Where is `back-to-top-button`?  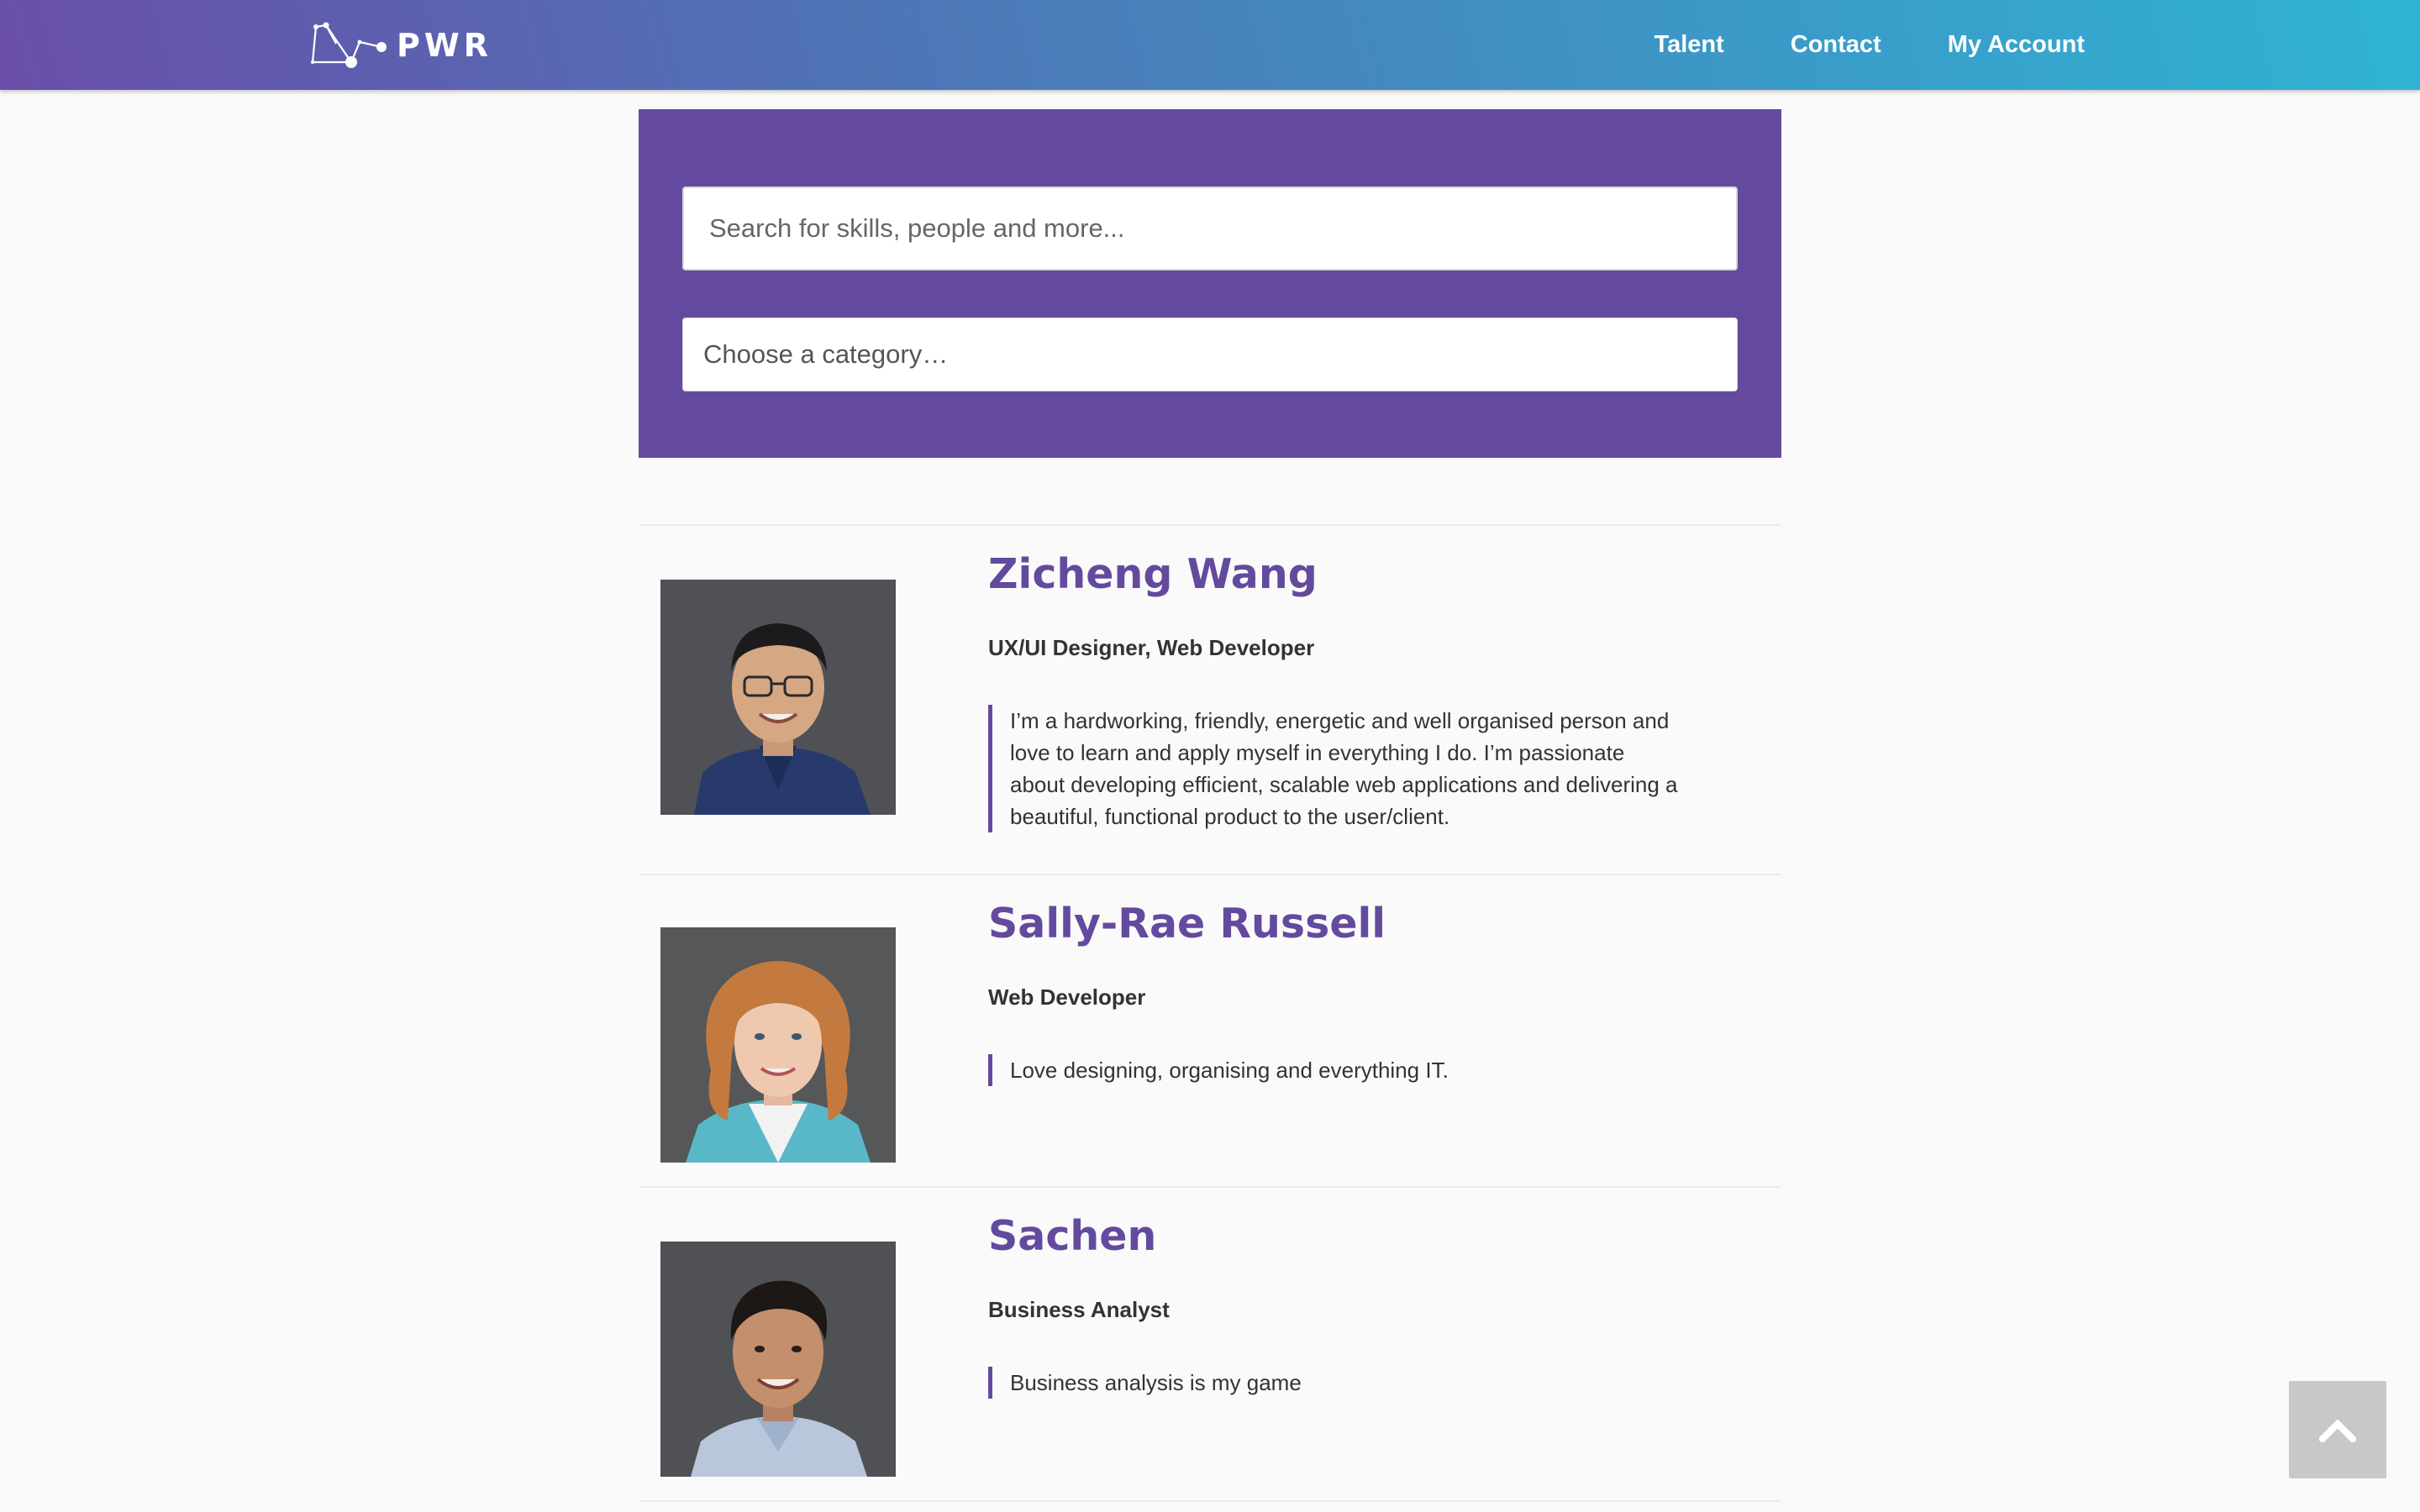
back-to-top-button is located at coordinates (2337, 1429).